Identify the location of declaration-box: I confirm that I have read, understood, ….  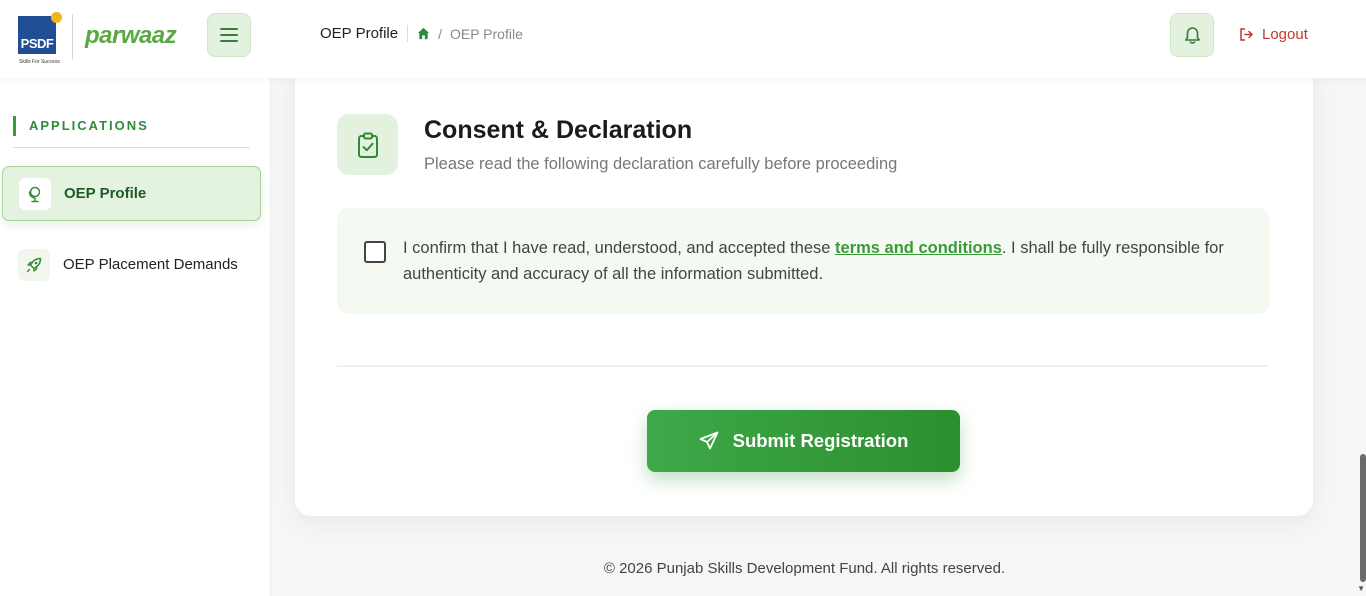
(803, 261).